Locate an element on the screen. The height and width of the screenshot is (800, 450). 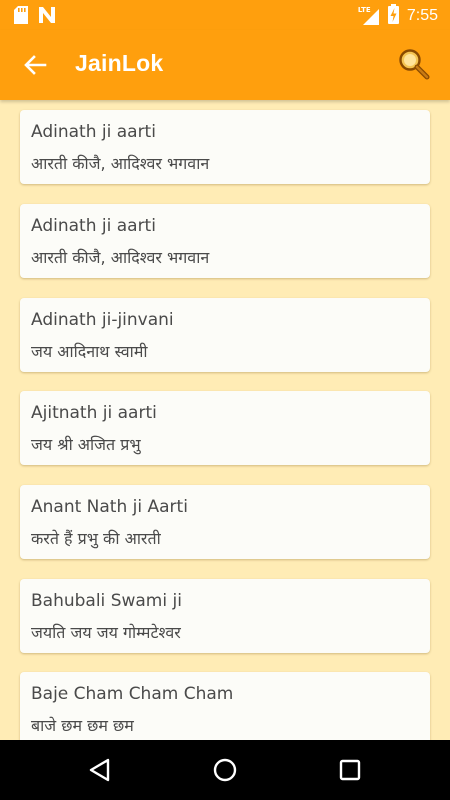
status-bar: LTE 7:55 is located at coordinates (225, 15).